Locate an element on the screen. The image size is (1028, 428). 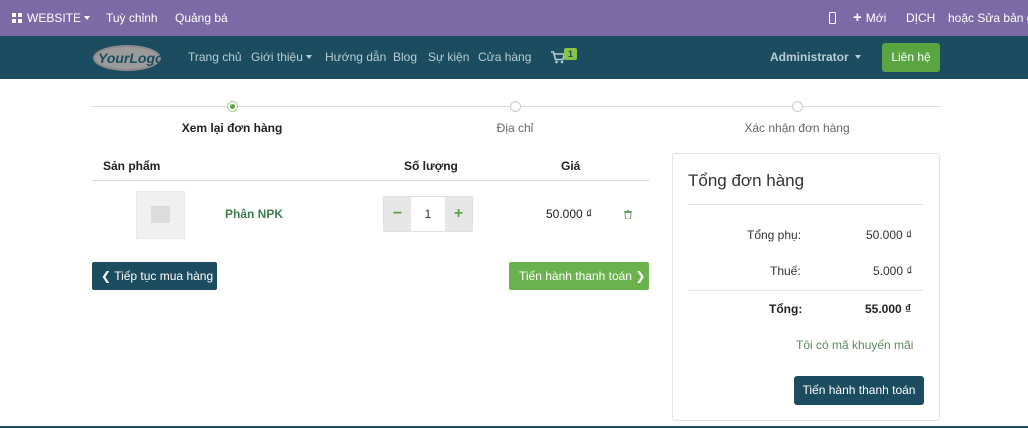
summary-checkout-button: Tiến hành thanh toán is located at coordinates (859, 390).